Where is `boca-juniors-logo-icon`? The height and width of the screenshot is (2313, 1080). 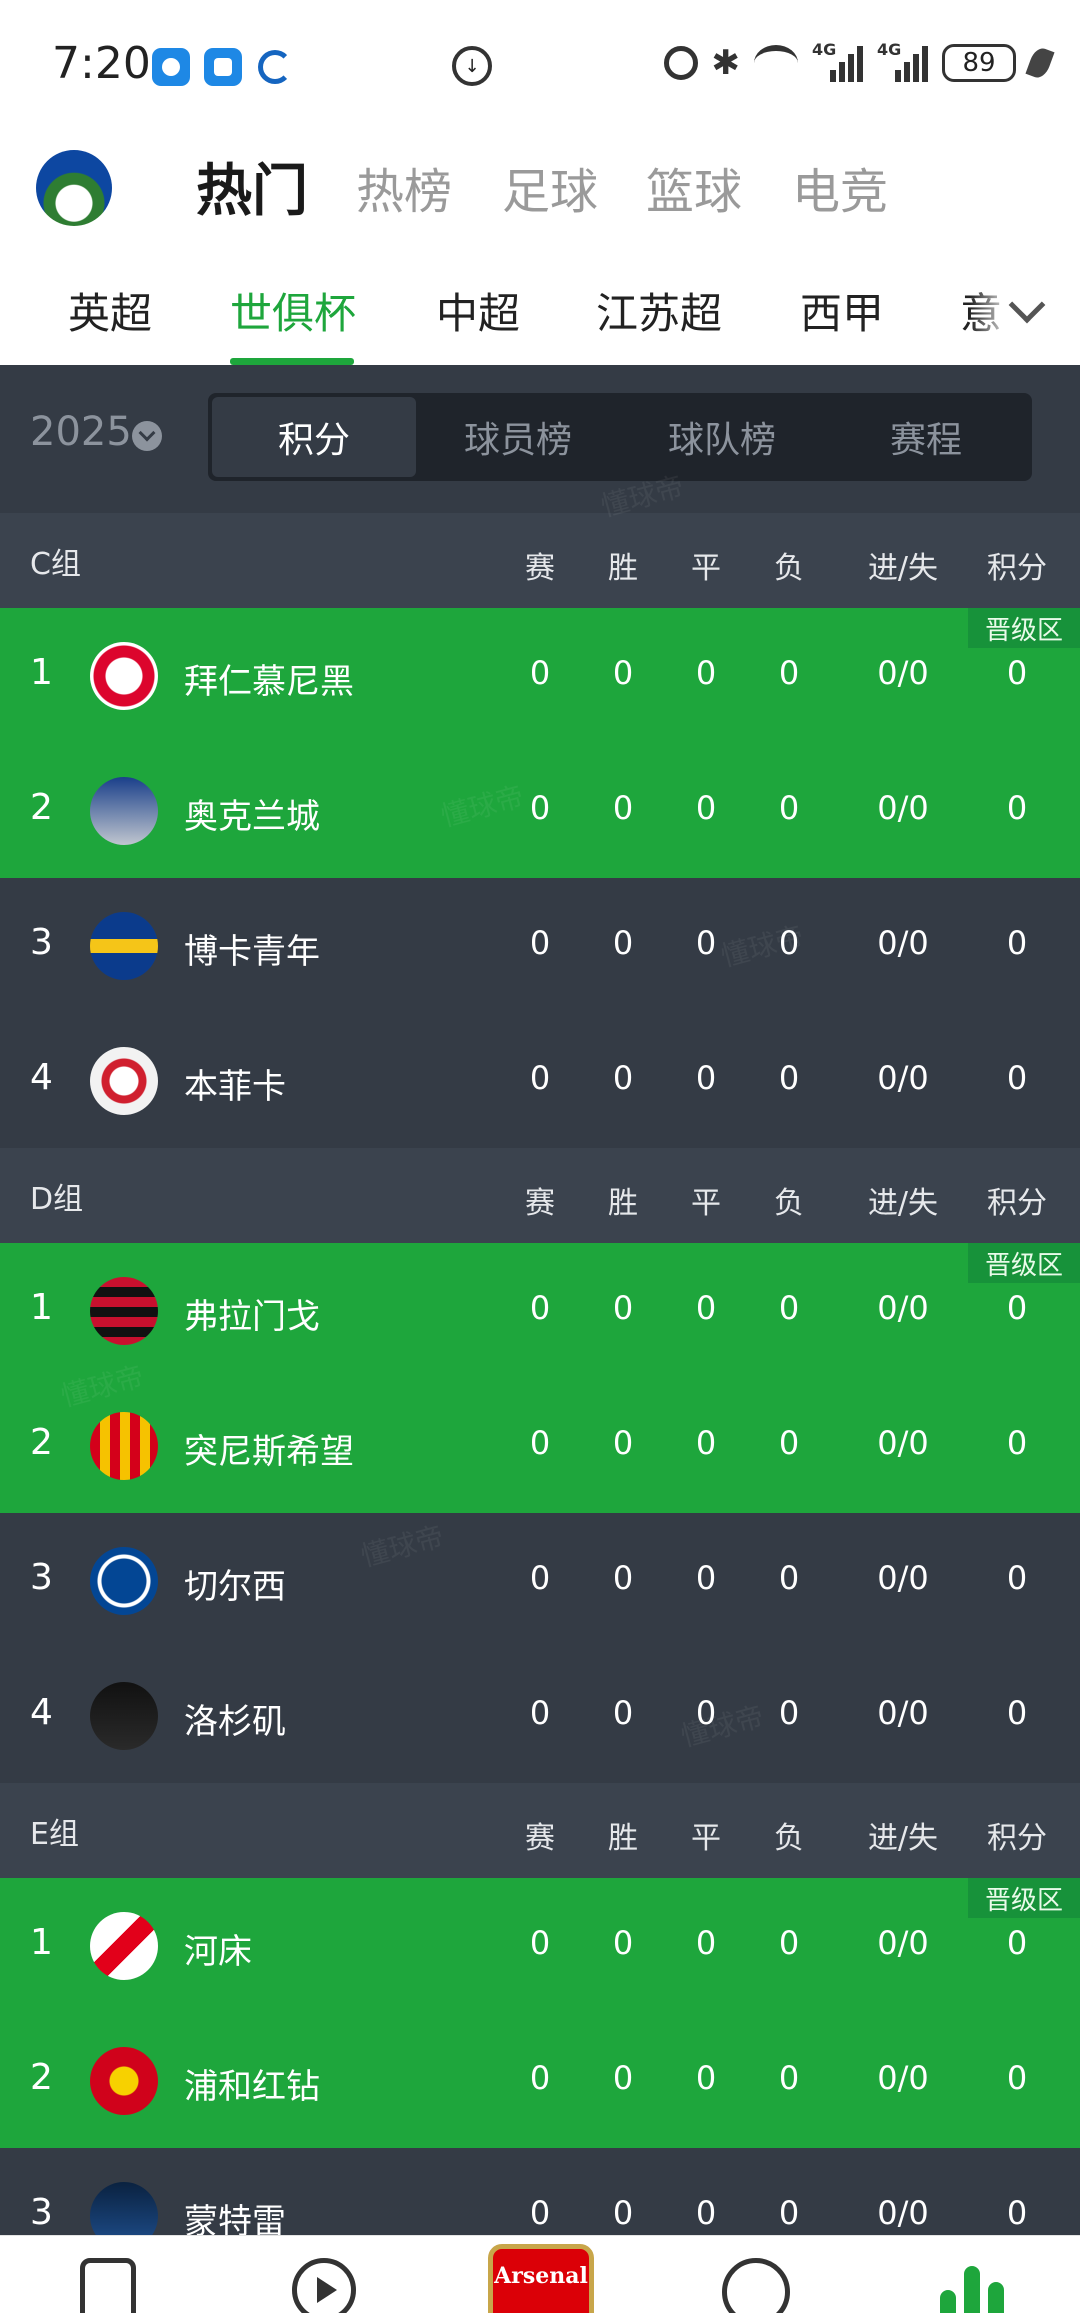 boca-juniors-logo-icon is located at coordinates (124, 946).